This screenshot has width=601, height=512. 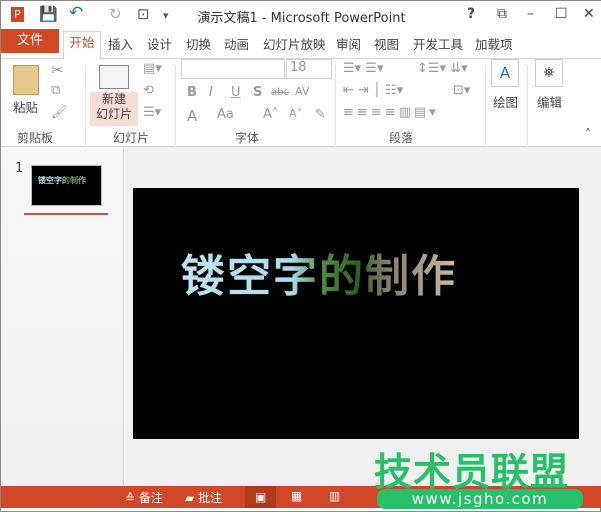 What do you see at coordinates (210, 498) in the screenshot?
I see `comments-label: 批注` at bounding box center [210, 498].